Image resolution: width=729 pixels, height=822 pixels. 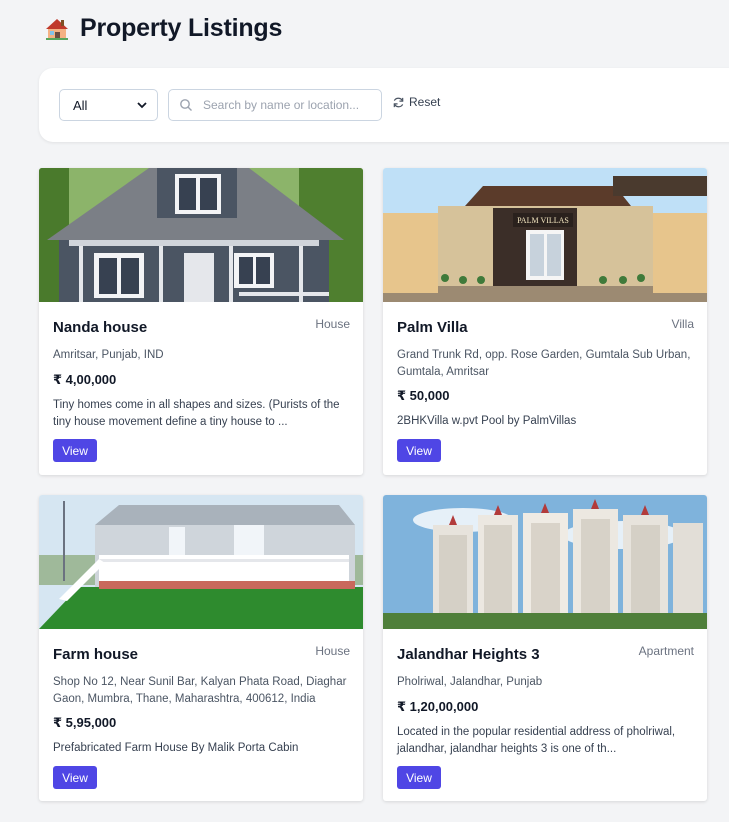 What do you see at coordinates (96, 654) in the screenshot?
I see `listing-title: Farm house` at bounding box center [96, 654].